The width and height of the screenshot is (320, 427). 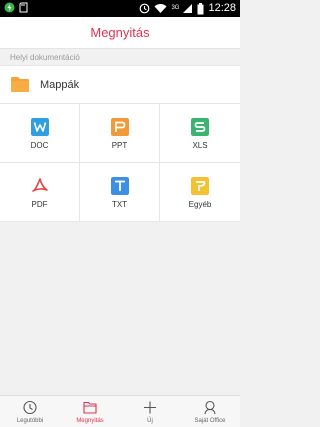 I want to click on file-type-xls: XLS, so click(x=200, y=133).